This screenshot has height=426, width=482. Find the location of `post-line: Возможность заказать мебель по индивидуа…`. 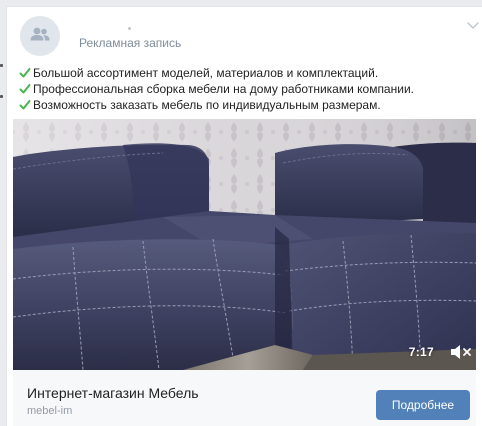

post-line: Возможность заказать мебель по индивидуа… is located at coordinates (248, 105).